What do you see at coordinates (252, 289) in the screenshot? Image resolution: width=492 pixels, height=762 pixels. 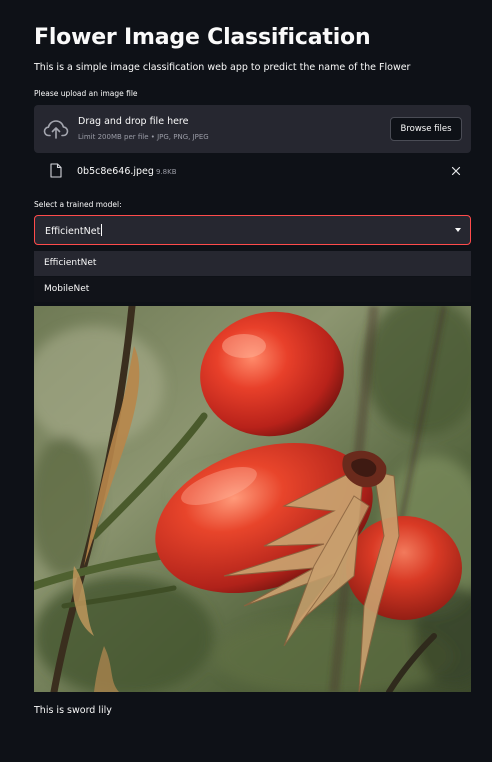 I see `dropdown-option-mobilenet: MobileNet` at bounding box center [252, 289].